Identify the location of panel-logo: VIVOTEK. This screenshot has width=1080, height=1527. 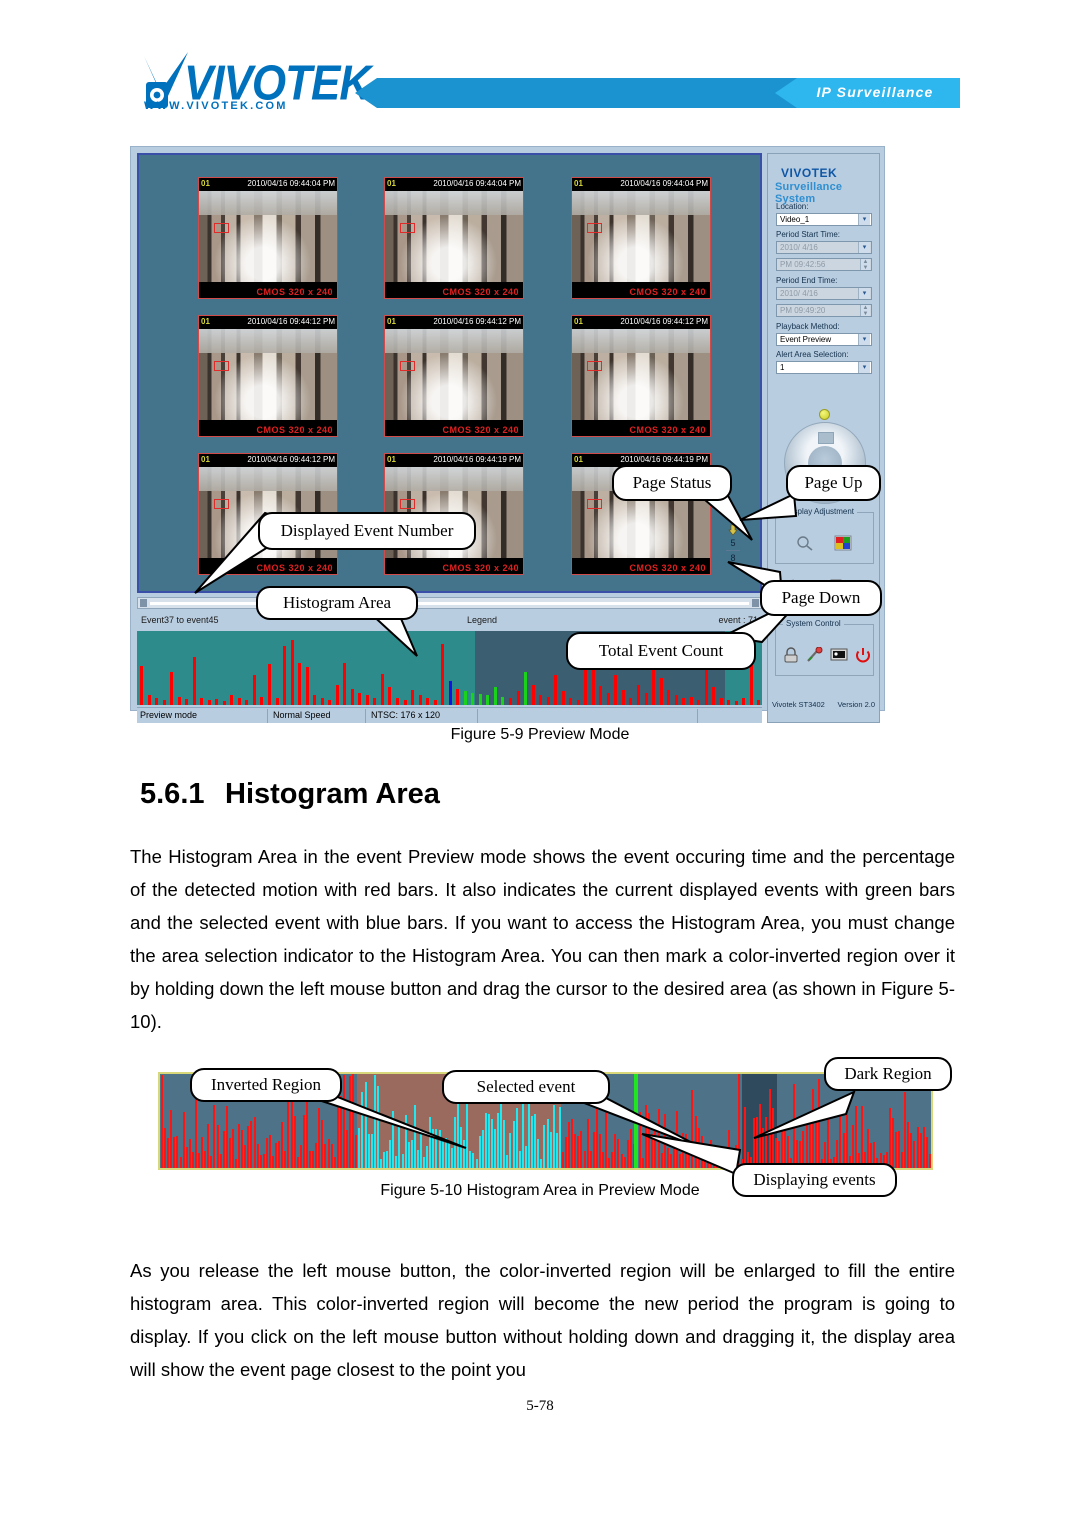
(809, 173).